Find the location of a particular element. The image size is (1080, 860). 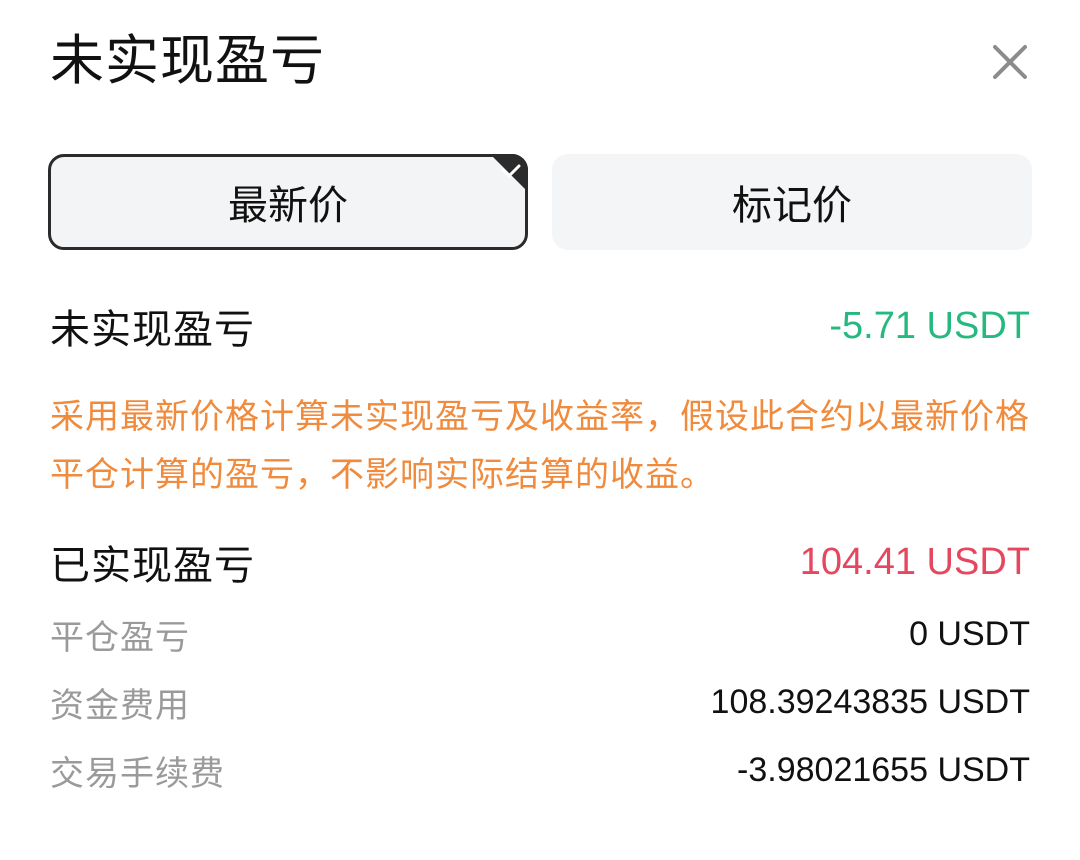

selected-check-icon is located at coordinates (509, 173).